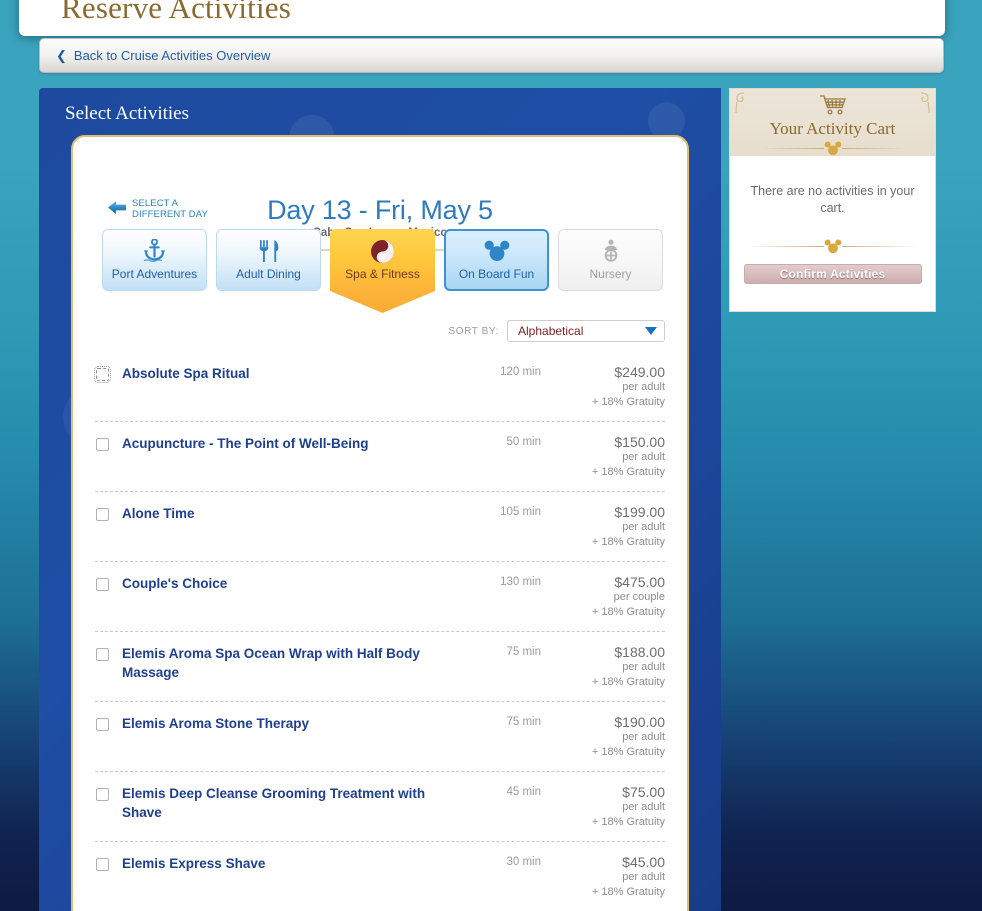 This screenshot has height=911, width=982. Describe the element at coordinates (639, 652) in the screenshot. I see `activity-price: $188.00` at that location.